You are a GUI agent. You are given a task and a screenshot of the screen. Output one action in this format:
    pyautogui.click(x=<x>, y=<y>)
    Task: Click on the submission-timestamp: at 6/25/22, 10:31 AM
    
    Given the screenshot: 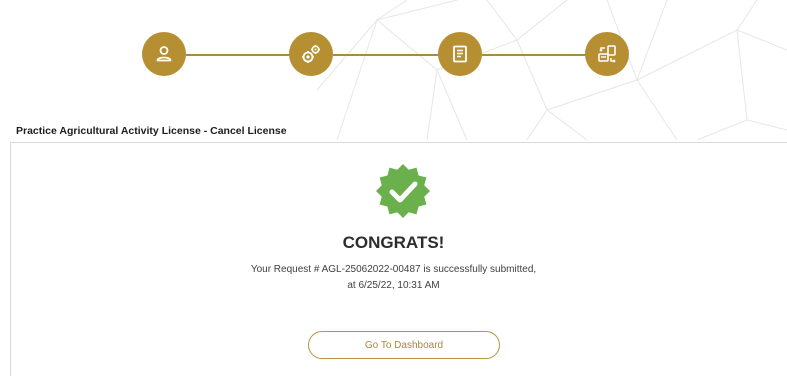 What is the action you would take?
    pyautogui.click(x=393, y=285)
    